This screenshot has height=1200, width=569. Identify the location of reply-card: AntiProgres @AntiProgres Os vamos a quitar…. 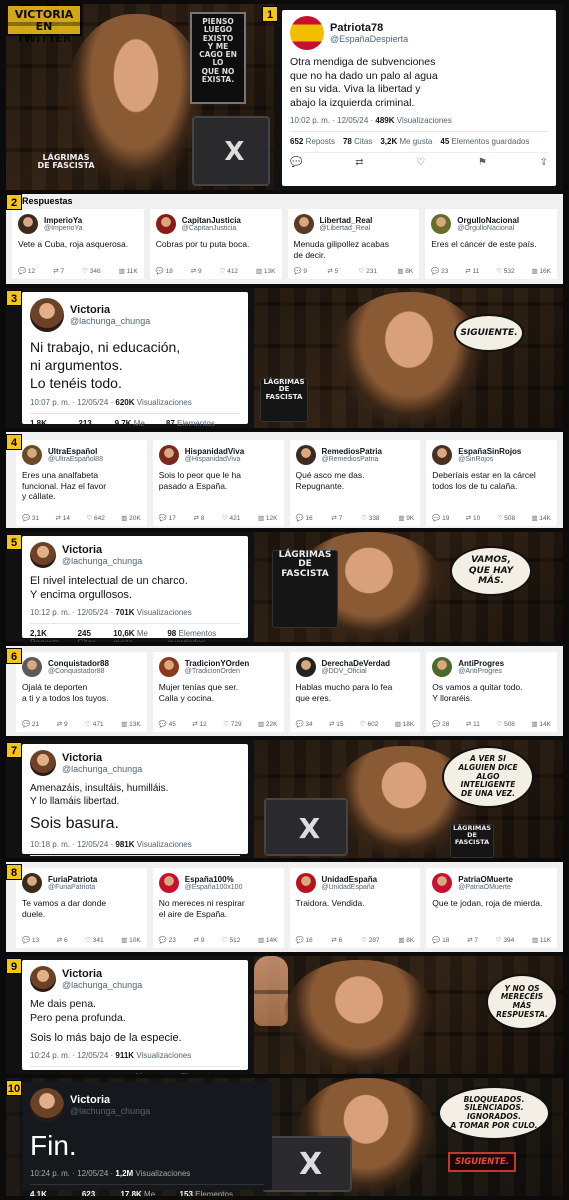
(491, 692).